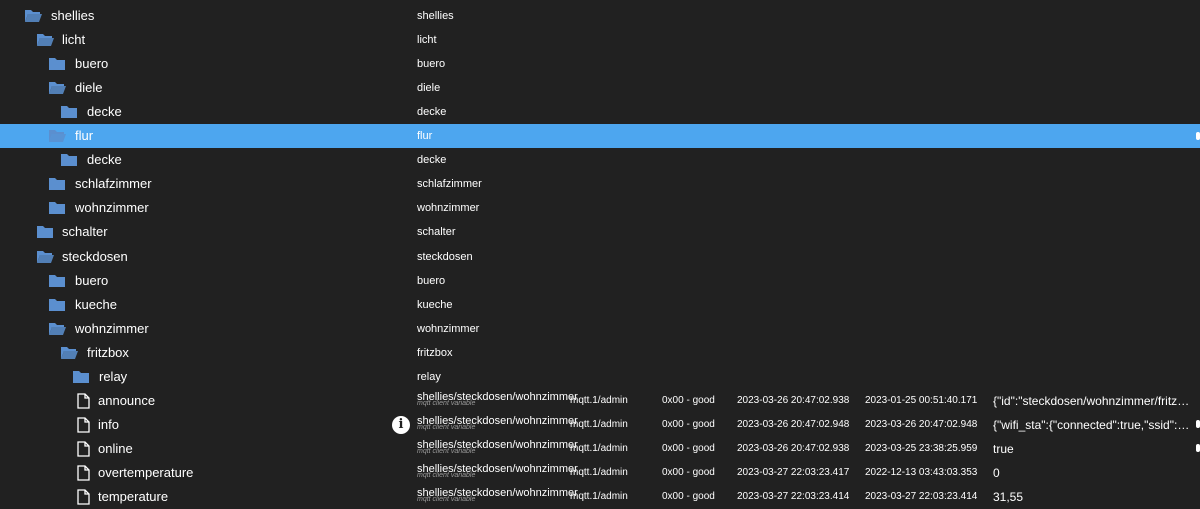  I want to click on last-change: 2022-12-13 03:43:03.353, so click(921, 472).